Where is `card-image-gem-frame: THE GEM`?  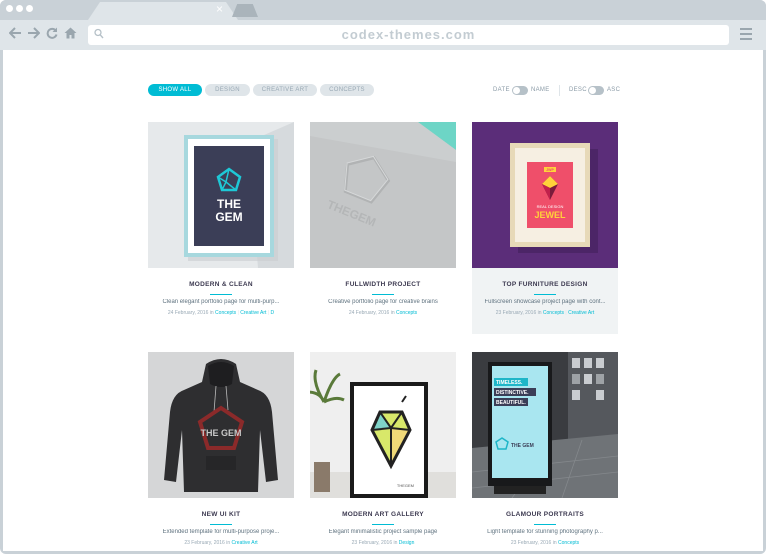 card-image-gem-frame: THE GEM is located at coordinates (221, 195).